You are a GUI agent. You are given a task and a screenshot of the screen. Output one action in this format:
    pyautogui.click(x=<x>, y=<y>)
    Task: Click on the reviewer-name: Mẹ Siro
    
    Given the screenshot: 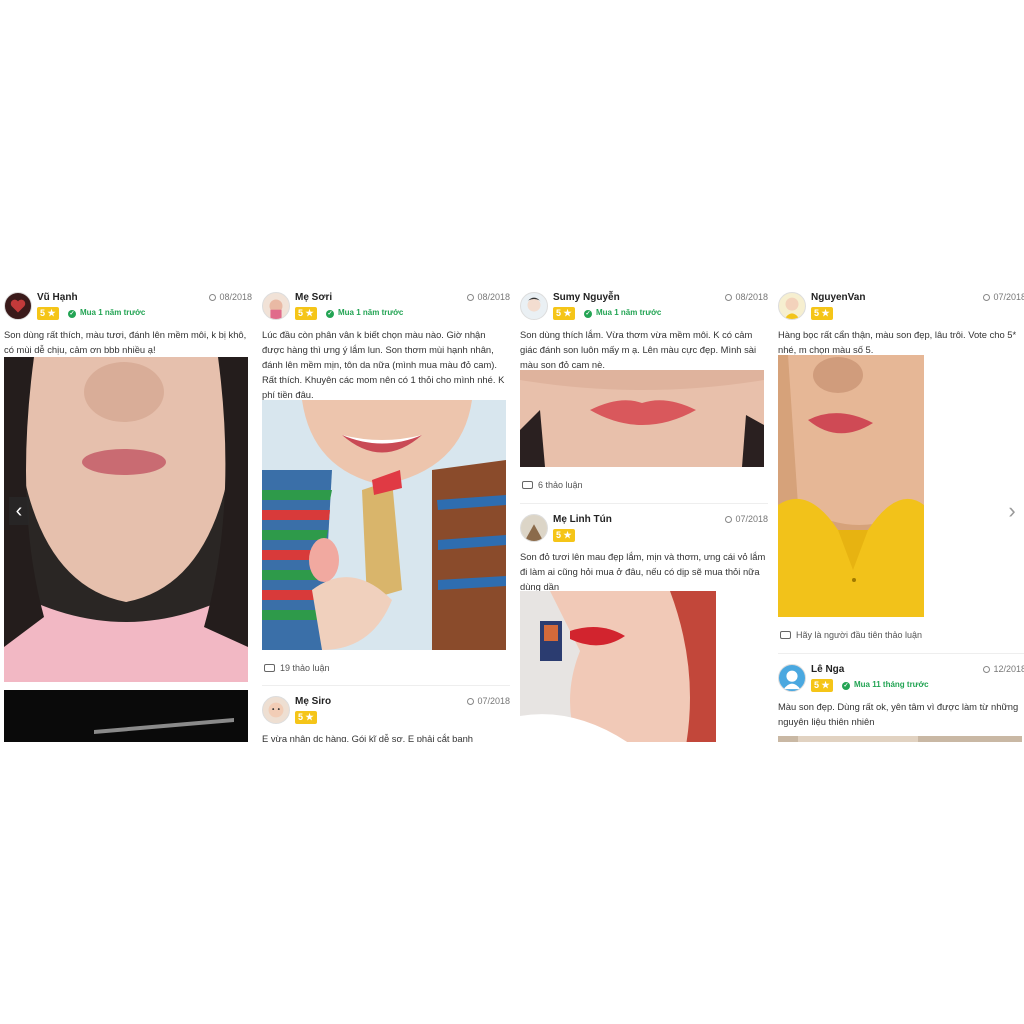 What is the action you would take?
    pyautogui.click(x=313, y=701)
    